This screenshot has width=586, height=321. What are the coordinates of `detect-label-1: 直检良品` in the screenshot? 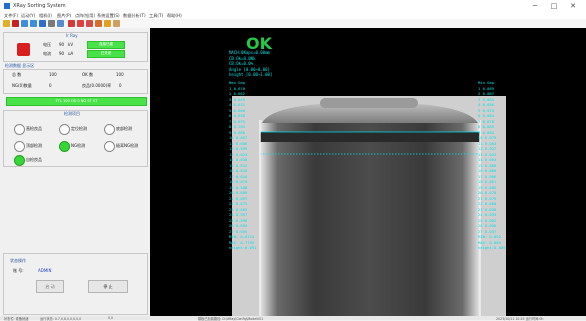 It's located at (34, 128).